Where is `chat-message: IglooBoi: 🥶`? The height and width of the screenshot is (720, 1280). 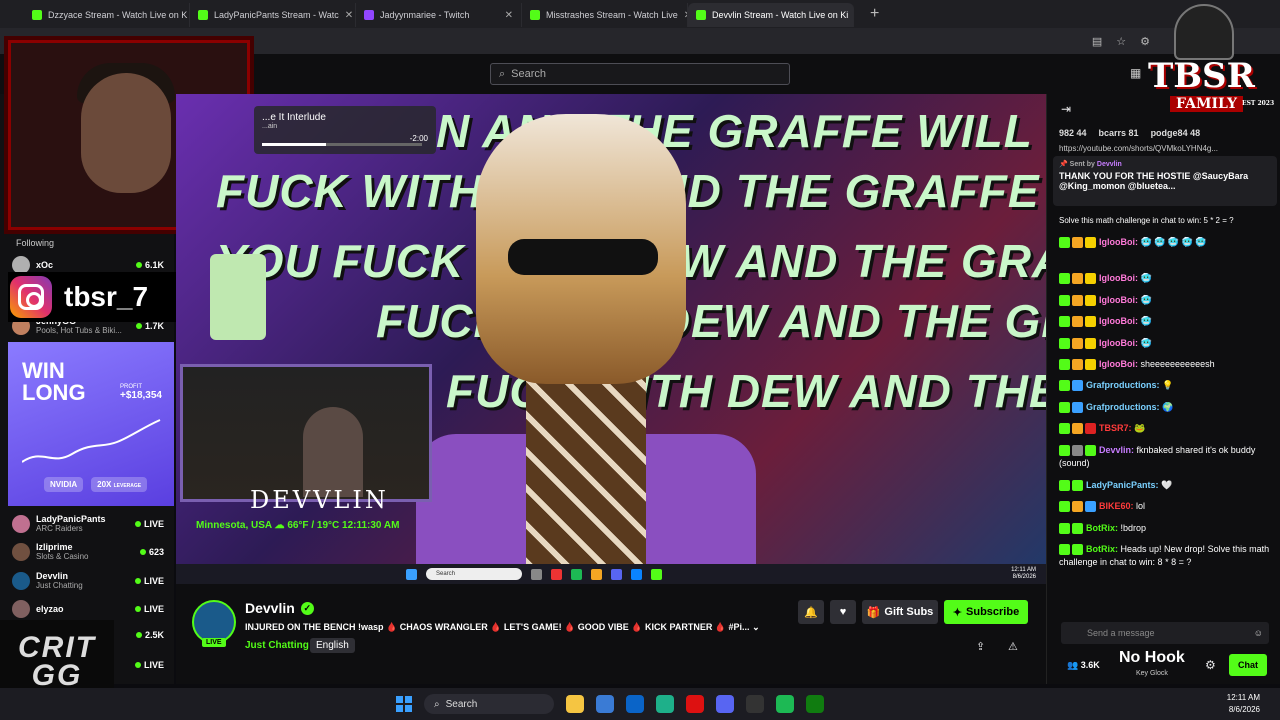
chat-message: IglooBoi: 🥶 is located at coordinates (1166, 343).